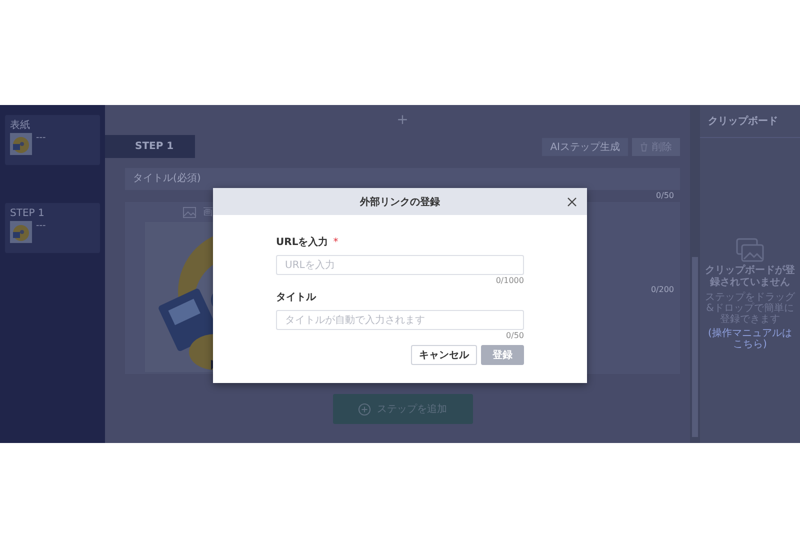 Image resolution: width=800 pixels, height=550 pixels. Describe the element at coordinates (750, 339) in the screenshot. I see `manual-link: (操作マニュアルはこちら)` at that location.